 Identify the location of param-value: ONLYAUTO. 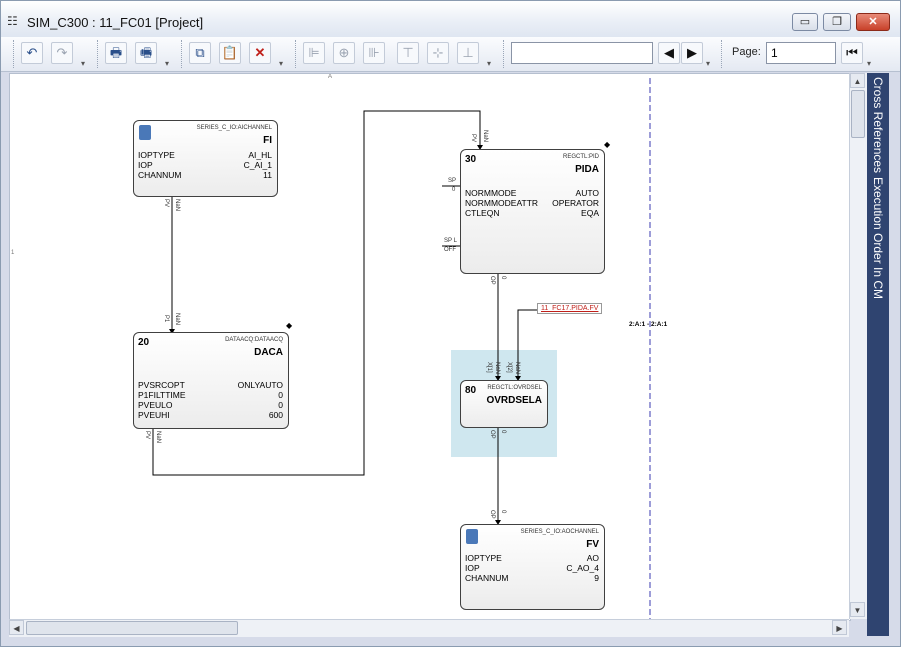
(260, 385).